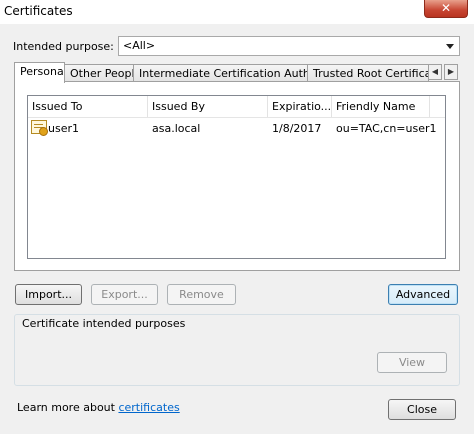 The image size is (474, 434). What do you see at coordinates (451, 72) in the screenshot?
I see `tab-scroll-right-icon: ▶` at bounding box center [451, 72].